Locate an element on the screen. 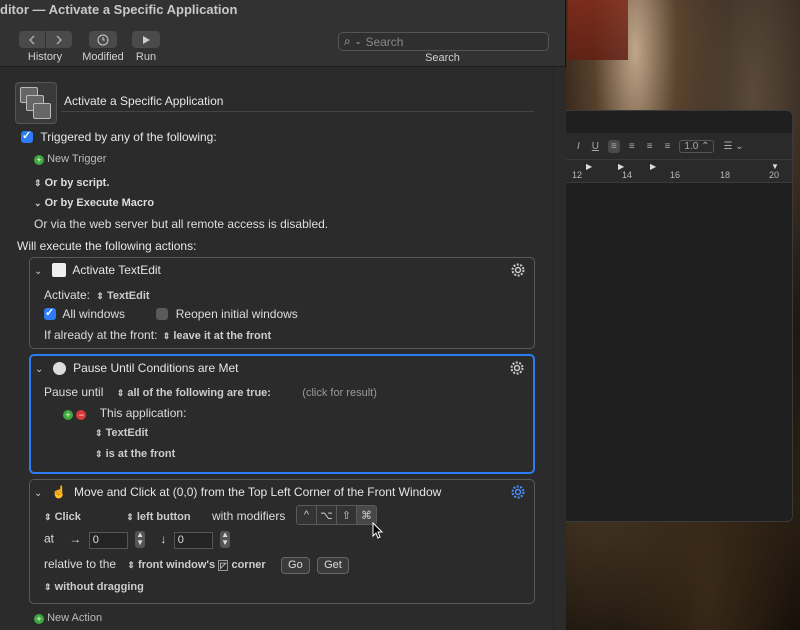 Image resolution: width=800 pixels, height=630 pixels. activate-app-popup: ⇕ TextEdit is located at coordinates (122, 296).